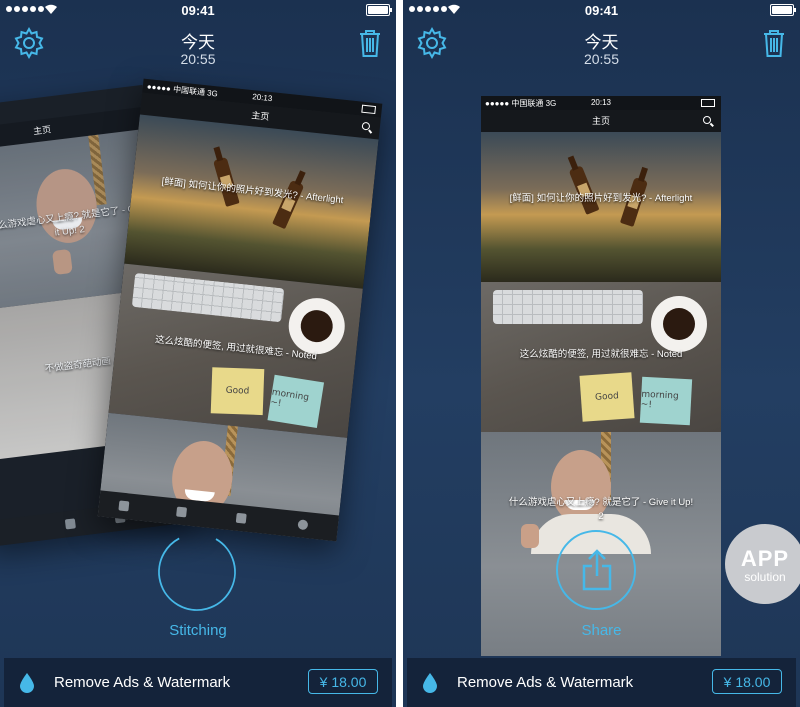 The width and height of the screenshot is (800, 707). I want to click on app-solution-watermark: APP solution, so click(762, 564).